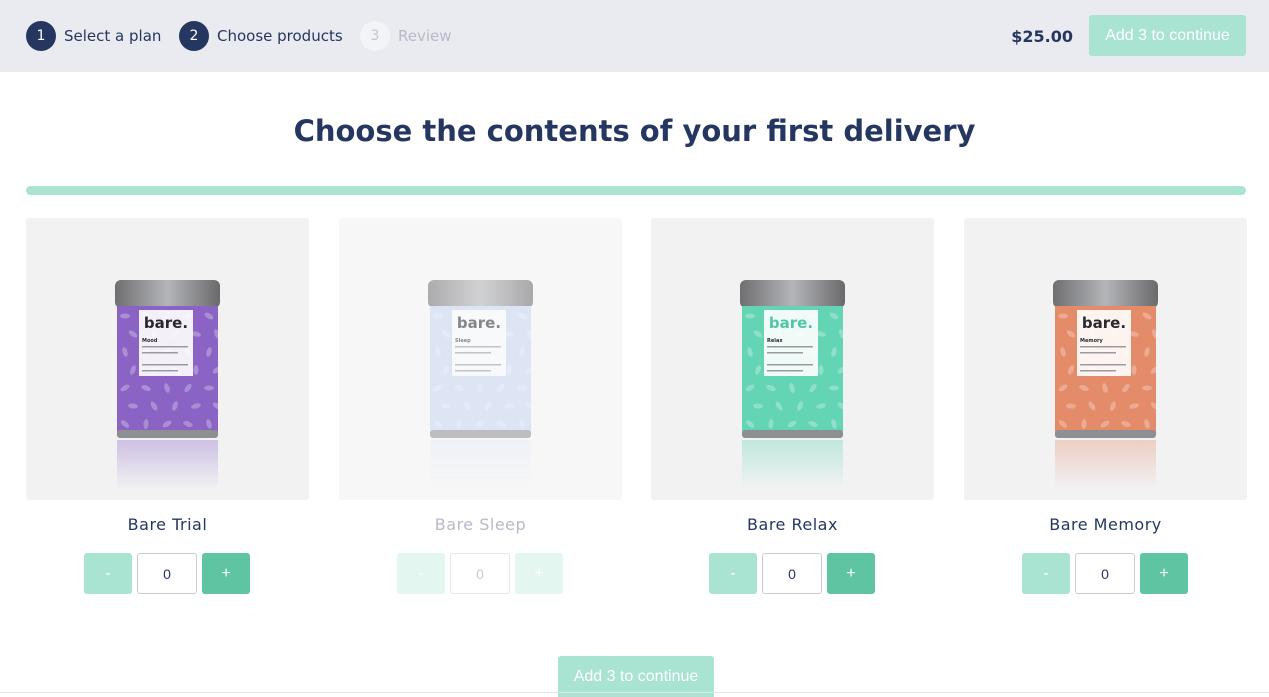 This screenshot has width=1269, height=697. I want to click on order-total: $25.00, so click(1042, 36).